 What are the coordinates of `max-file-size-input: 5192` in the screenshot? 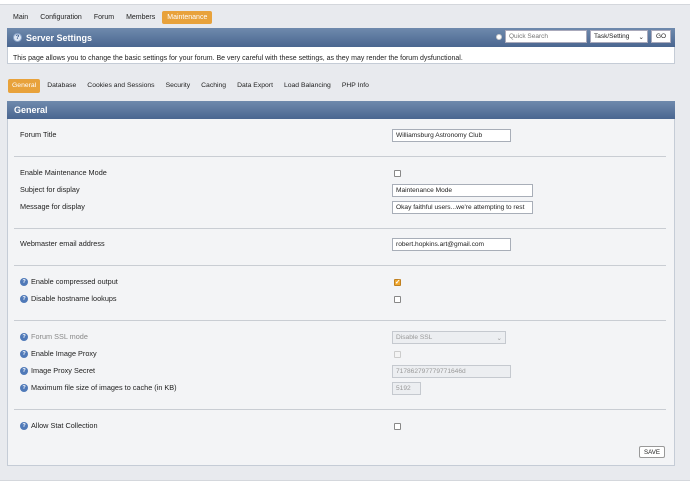 It's located at (406, 388).